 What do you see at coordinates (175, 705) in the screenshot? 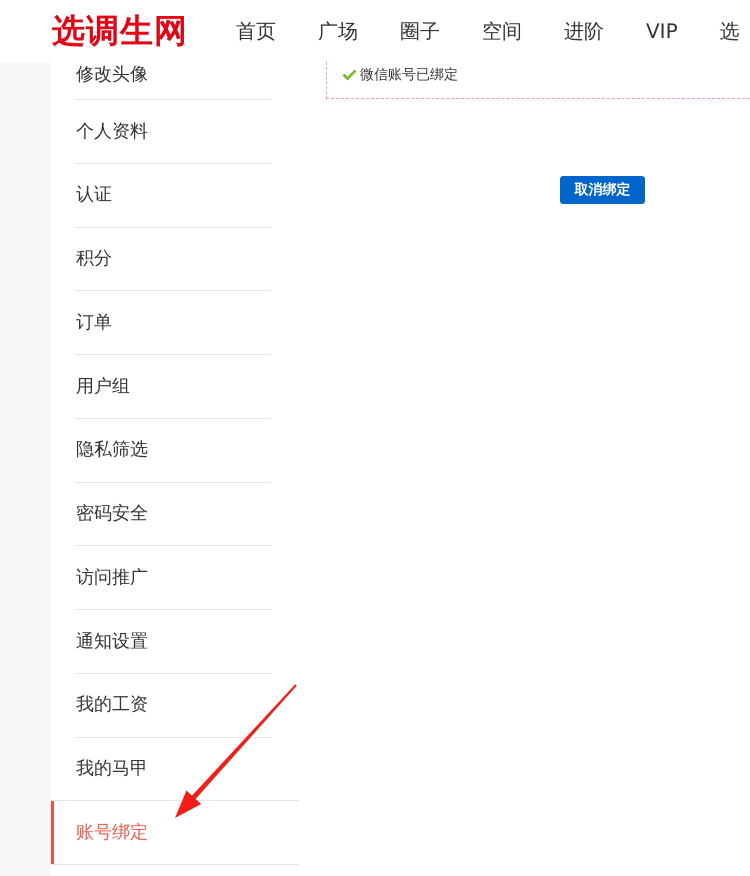
I see `sidebar-item: 我的工资` at bounding box center [175, 705].